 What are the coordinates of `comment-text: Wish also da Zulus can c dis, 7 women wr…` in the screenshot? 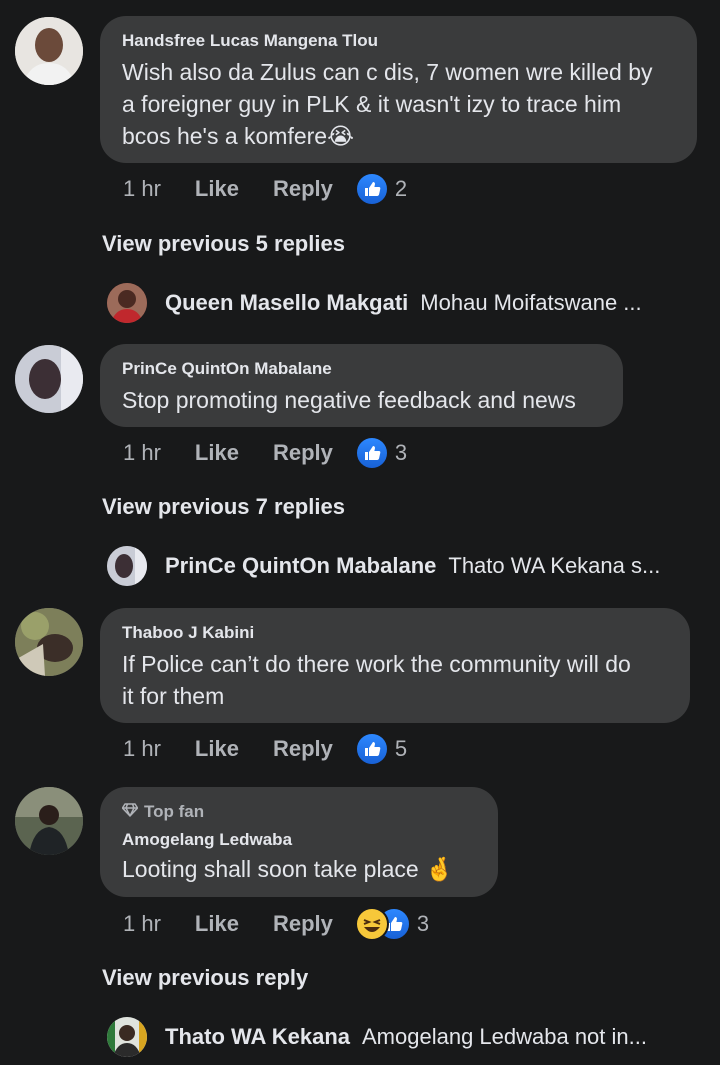 It's located at (387, 104).